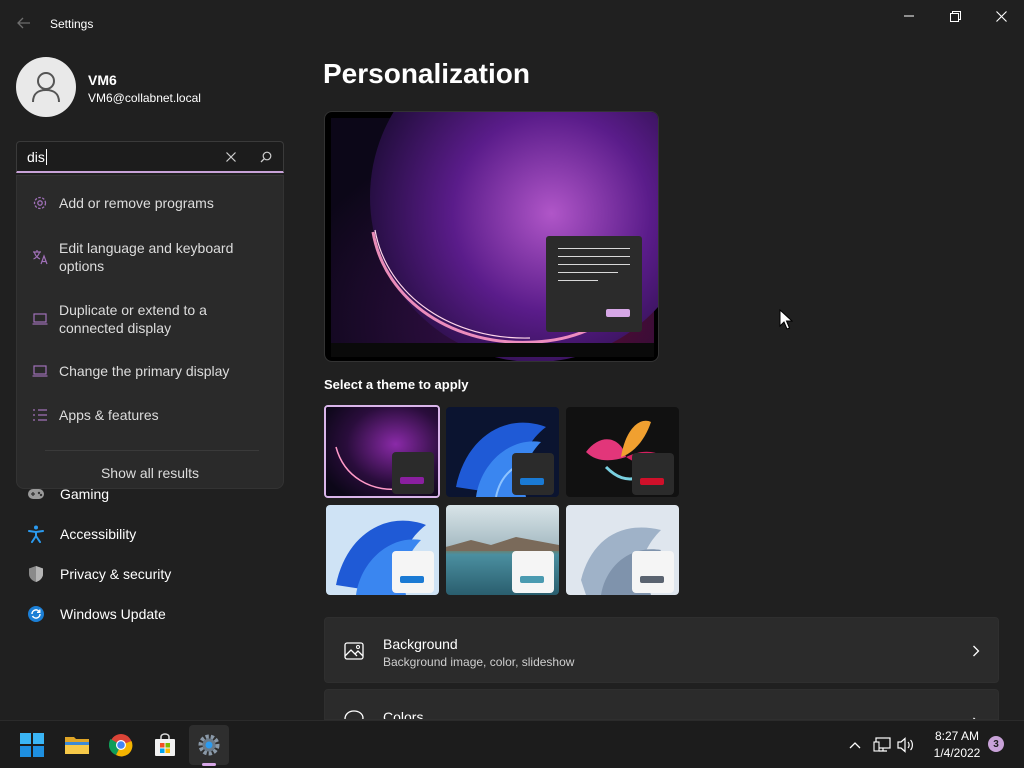 The height and width of the screenshot is (768, 1024). I want to click on clear-search-button, so click(231, 157).